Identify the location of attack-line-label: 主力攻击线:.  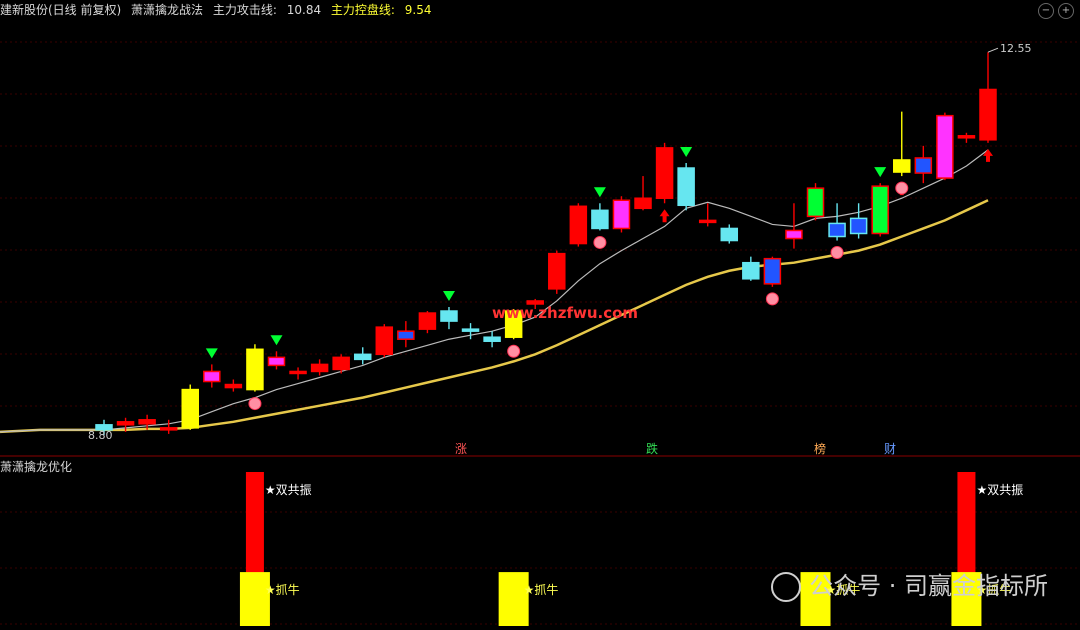
(244, 10).